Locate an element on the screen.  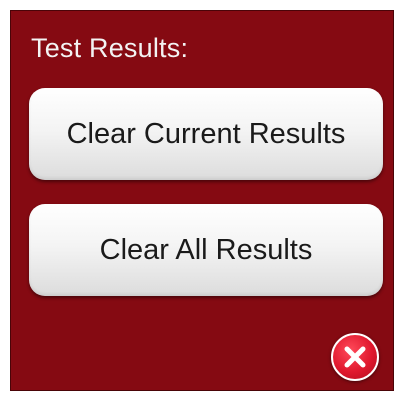
dialog-title: Test Results: is located at coordinates (110, 48).